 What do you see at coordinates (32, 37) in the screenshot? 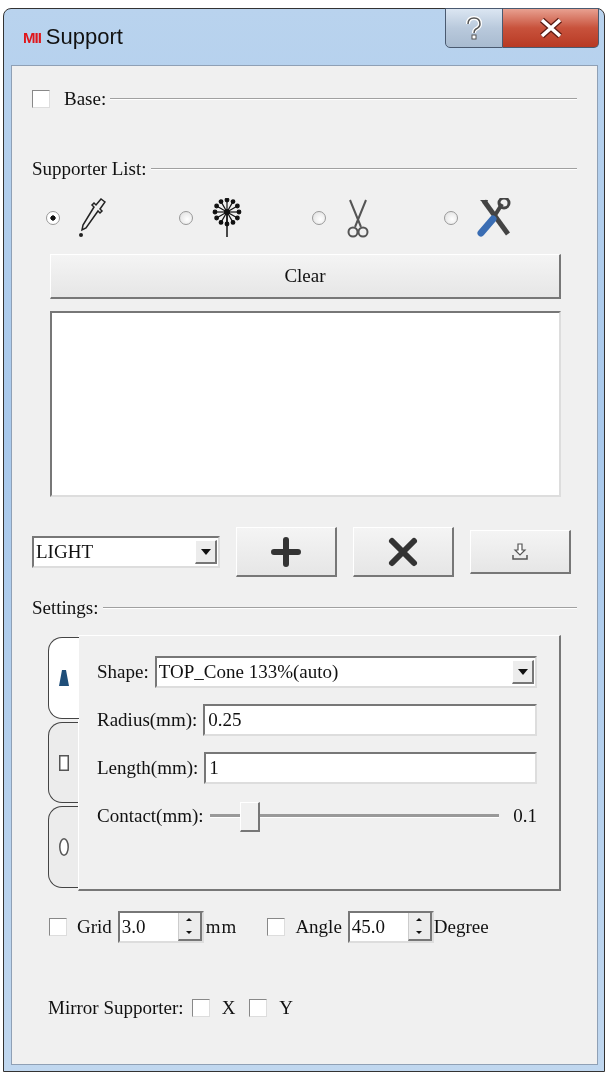
I see `app-logo: MII` at bounding box center [32, 37].